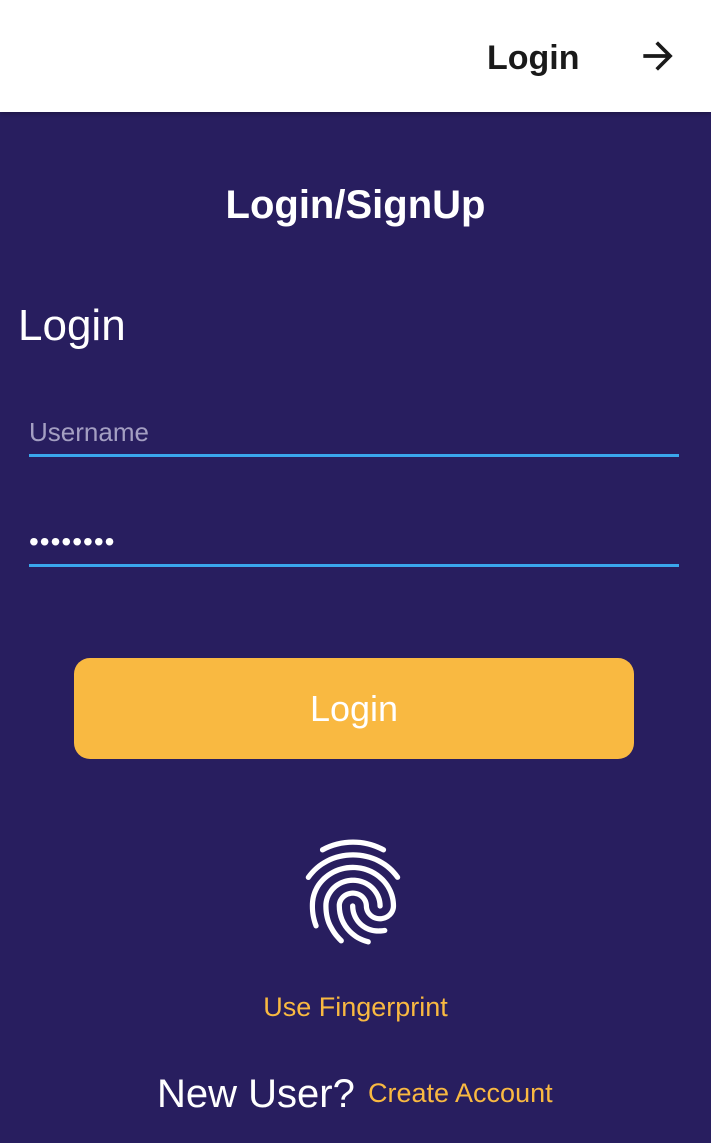 The image size is (711, 1143). What do you see at coordinates (355, 56) in the screenshot?
I see `app-bar: Login` at bounding box center [355, 56].